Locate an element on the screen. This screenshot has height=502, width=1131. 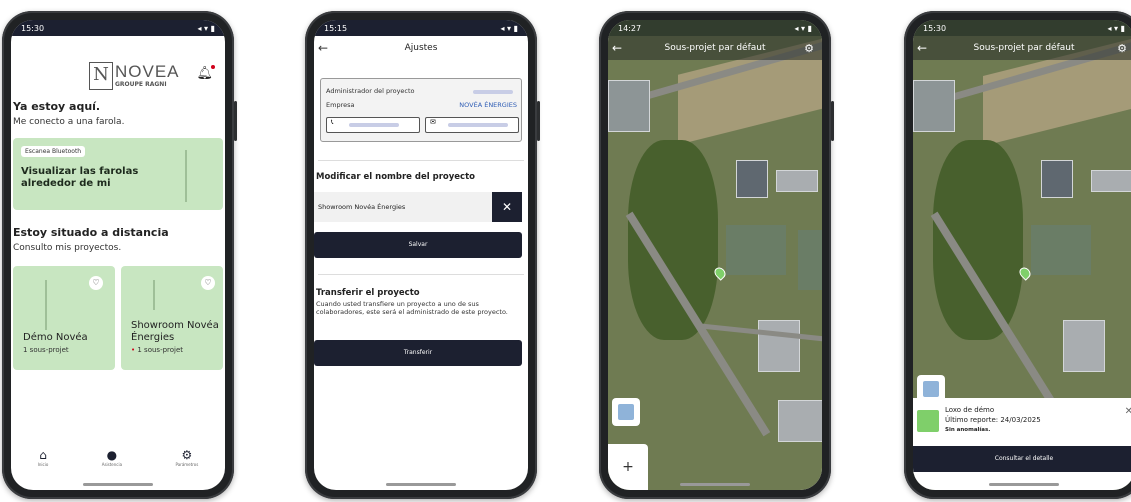
phone-field: 📞︎ is located at coordinates (373, 125).